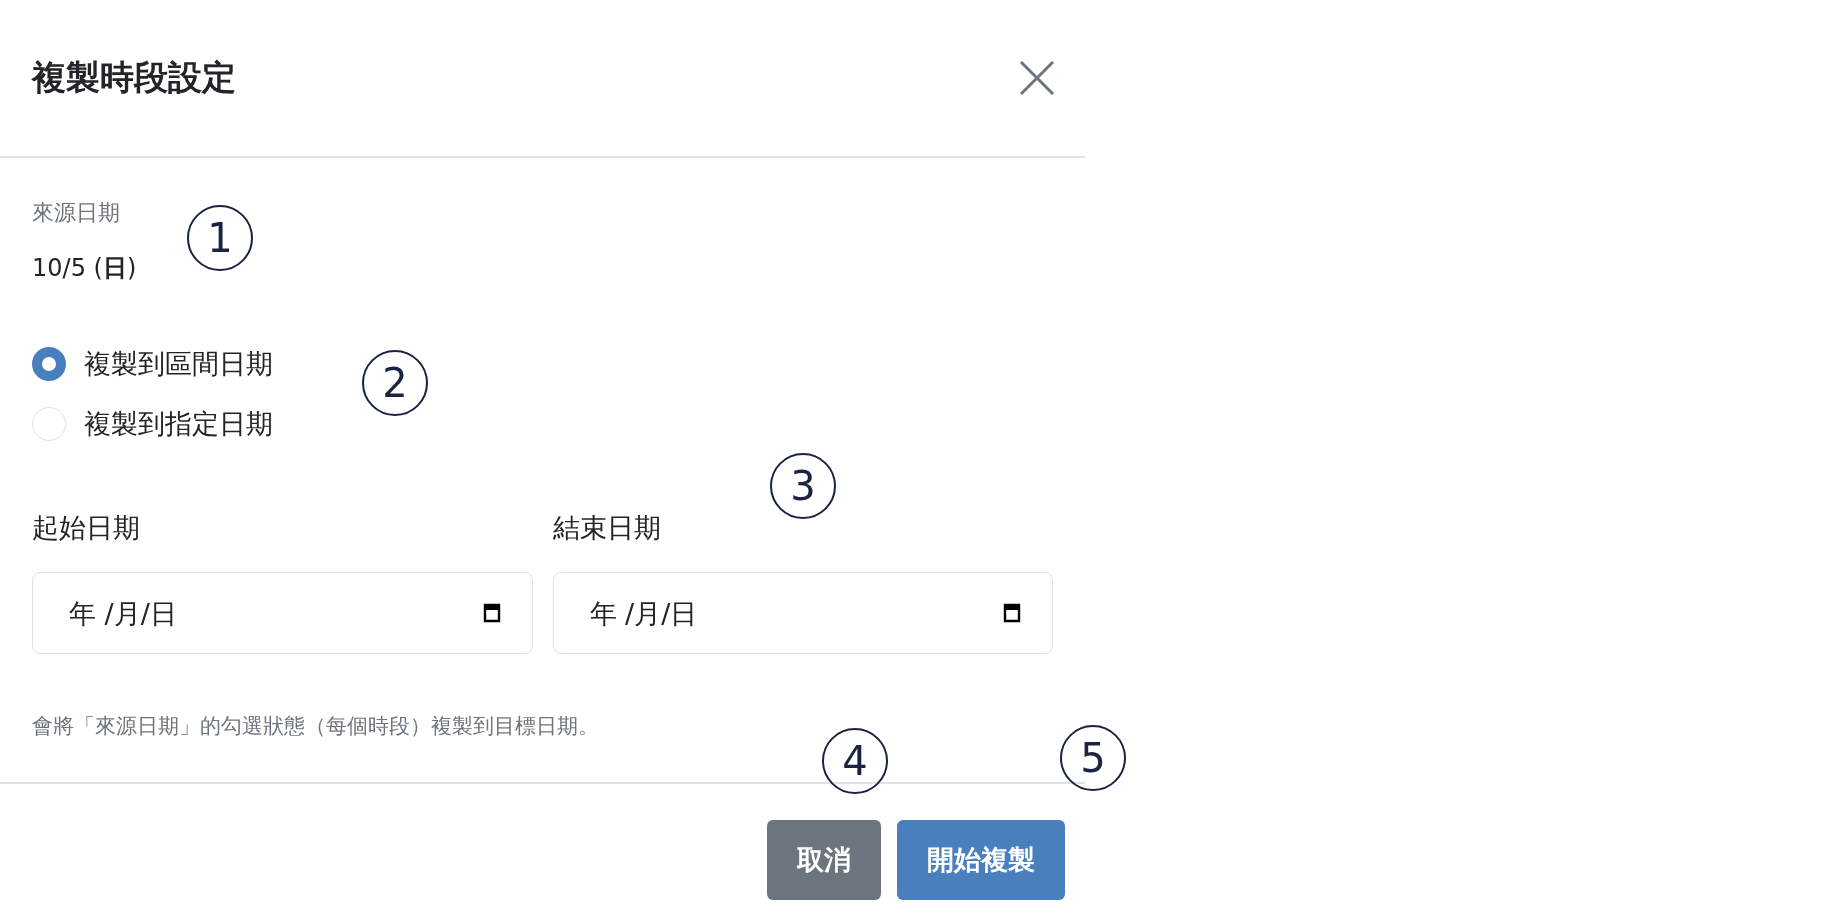  I want to click on callout-number: 4, so click(855, 761).